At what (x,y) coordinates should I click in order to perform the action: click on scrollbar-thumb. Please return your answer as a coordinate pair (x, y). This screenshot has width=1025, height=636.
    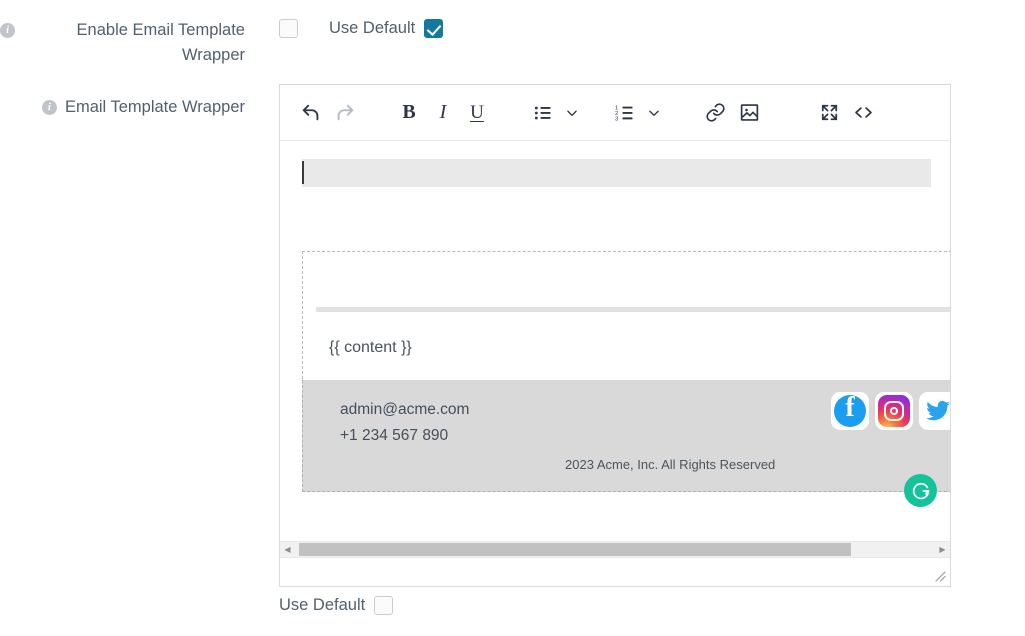
    Looking at the image, I should click on (575, 549).